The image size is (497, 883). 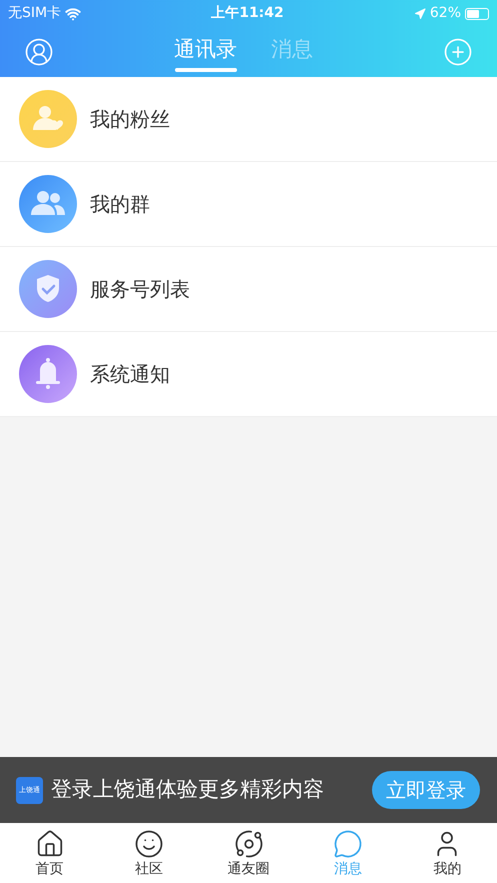 I want to click on banner-text: 登录上饶通体验更多精彩内容, so click(x=188, y=790).